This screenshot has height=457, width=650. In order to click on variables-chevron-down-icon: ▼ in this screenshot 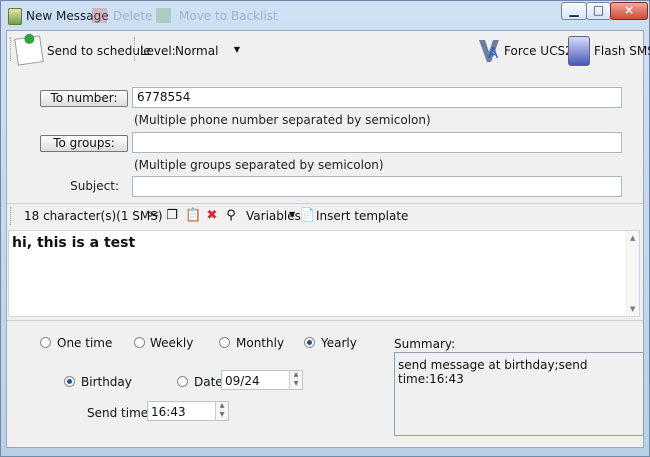, I will do `click(292, 214)`.